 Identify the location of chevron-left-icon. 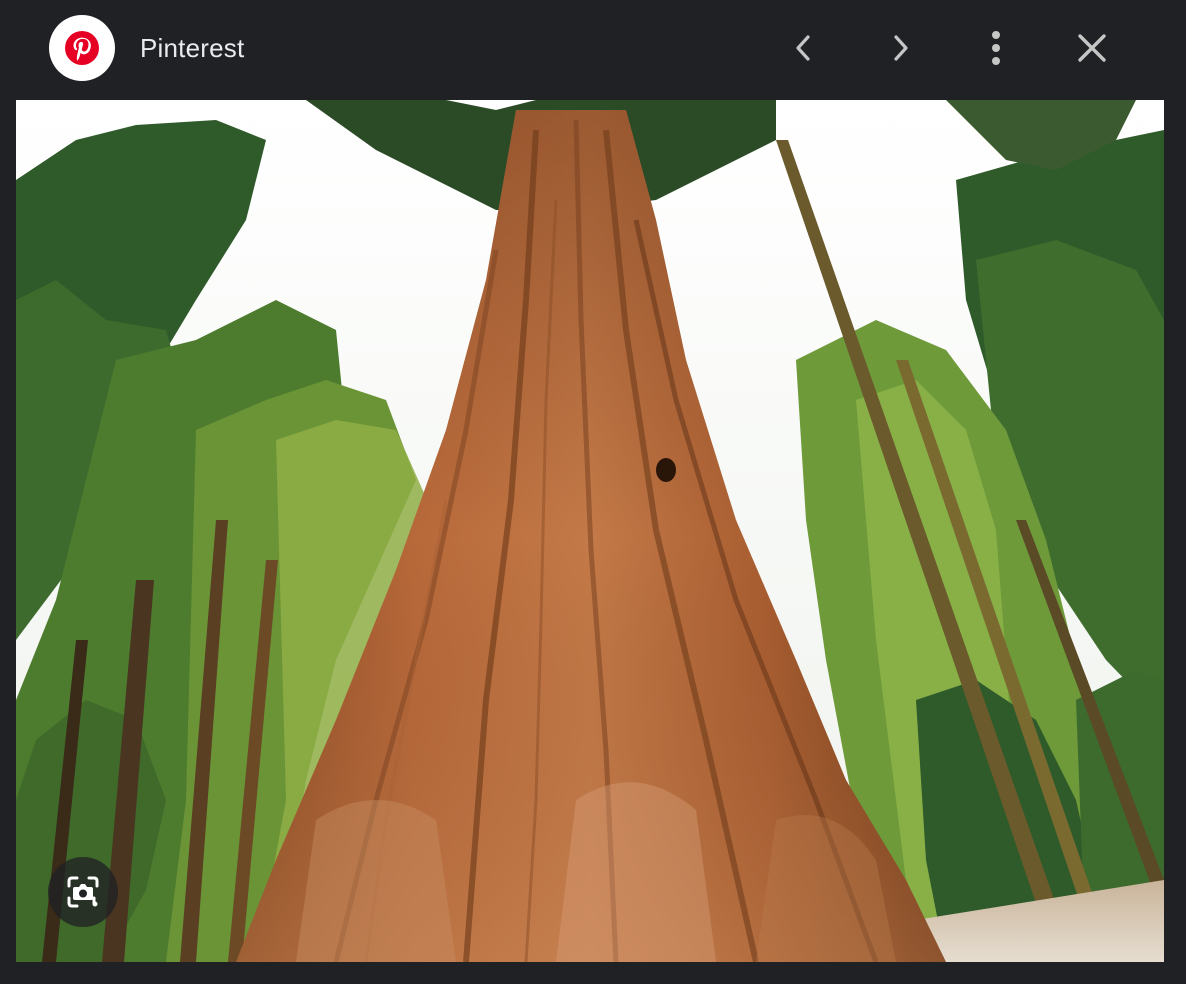
(803, 48).